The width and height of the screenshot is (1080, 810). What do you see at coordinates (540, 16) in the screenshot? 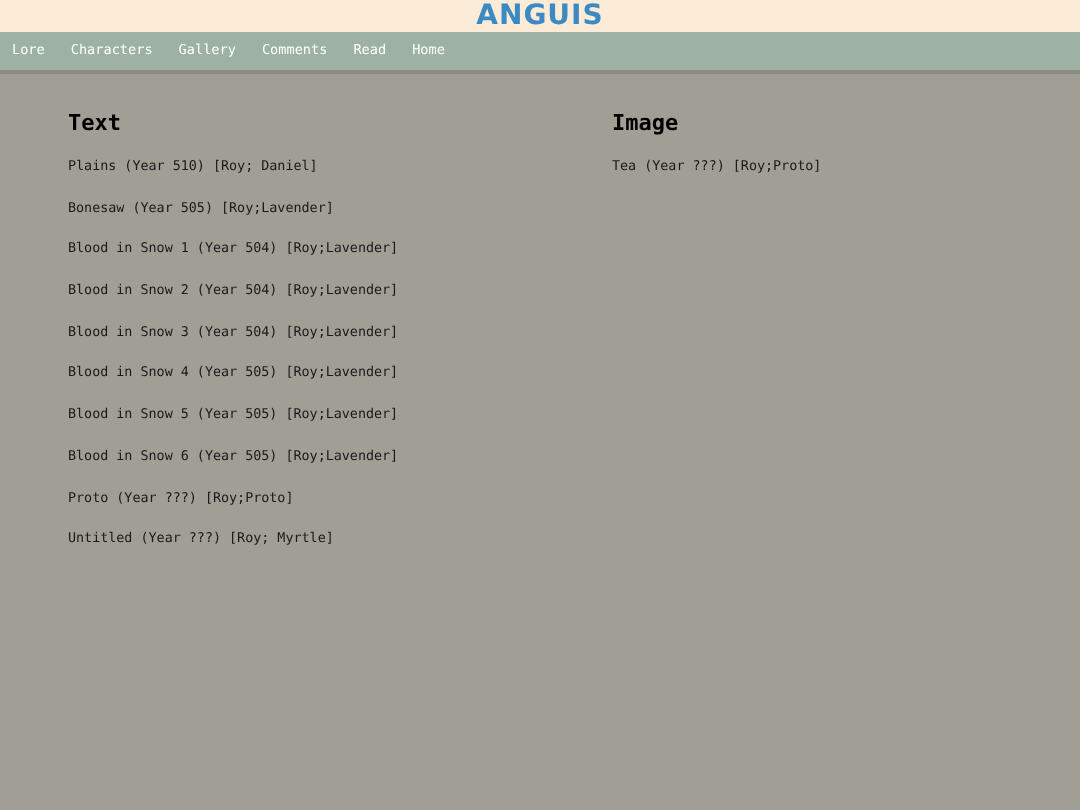
I see `site-title: ANGUIS` at bounding box center [540, 16].